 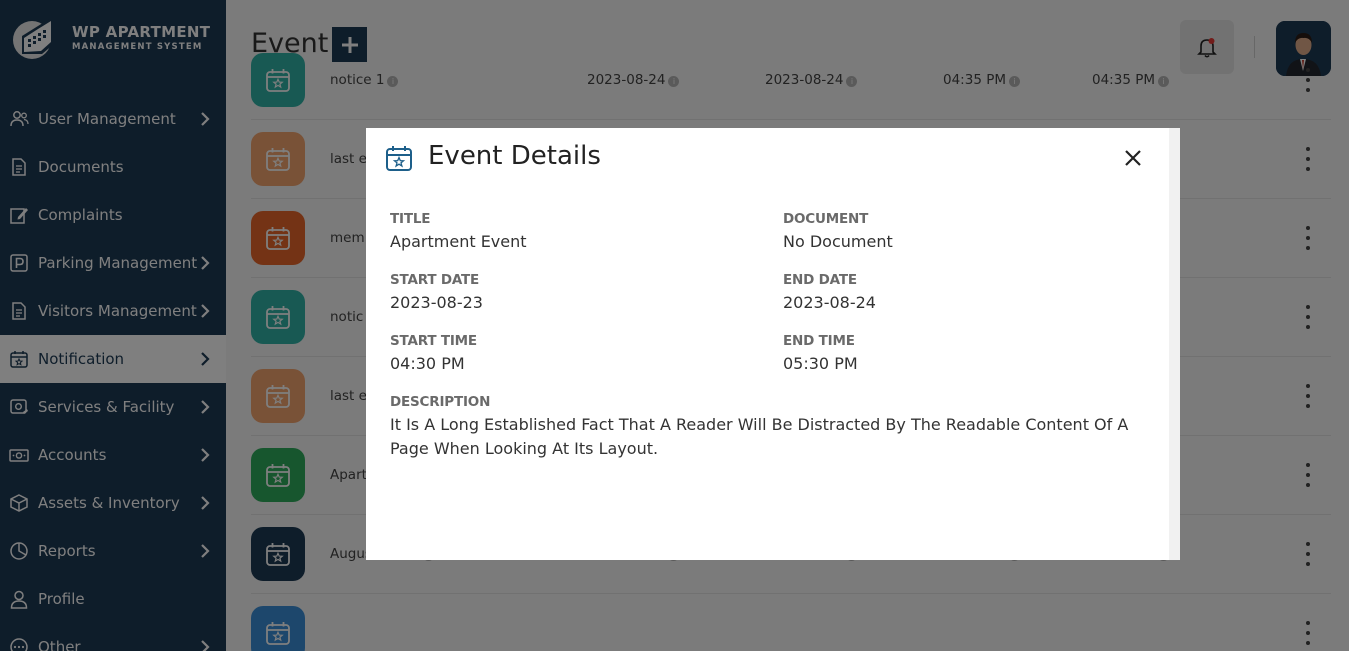 What do you see at coordinates (820, 363) in the screenshot?
I see `end-time-value: 05:30 PM` at bounding box center [820, 363].